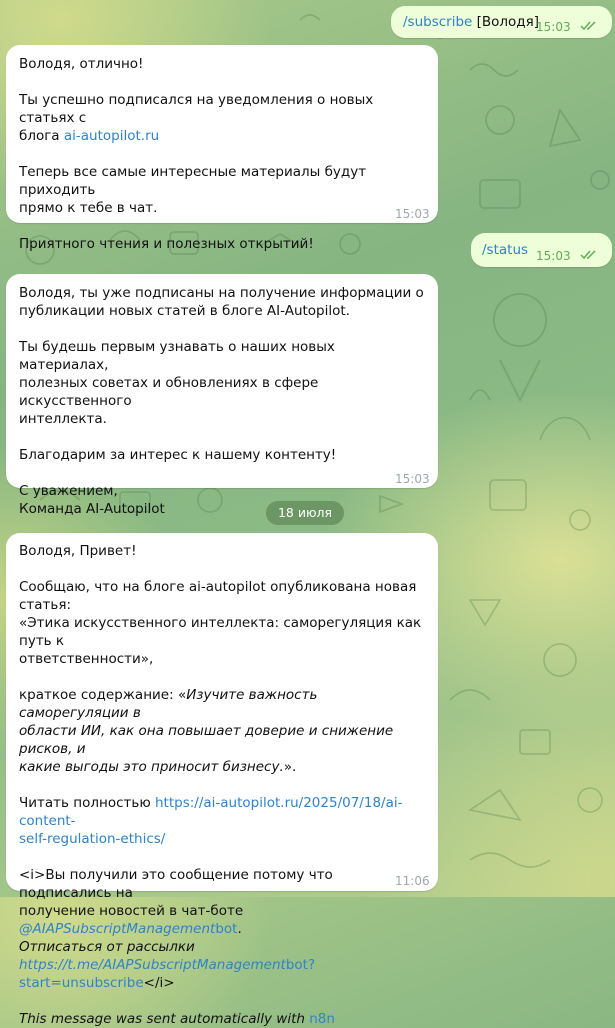  I want to click on message-text: получение новостей в чат-боте, so click(133, 911).